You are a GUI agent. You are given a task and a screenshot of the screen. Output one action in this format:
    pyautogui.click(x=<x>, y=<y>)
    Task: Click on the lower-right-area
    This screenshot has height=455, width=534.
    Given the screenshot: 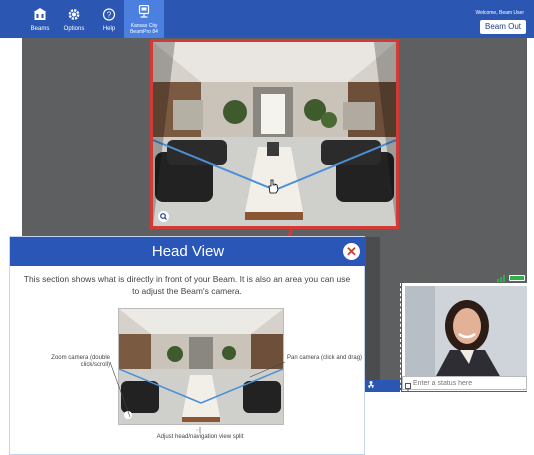 What is the action you would take?
    pyautogui.click(x=449, y=423)
    